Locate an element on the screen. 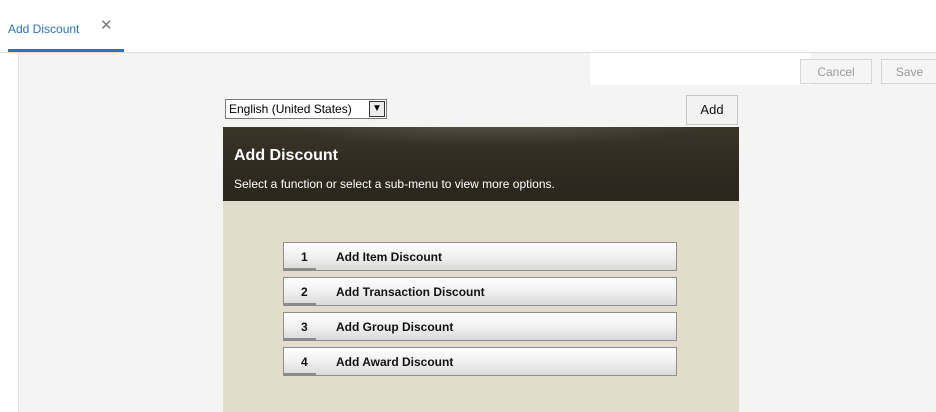  menu-item-add-transaction-discount: 2 Add Transaction Discount is located at coordinates (480, 291).